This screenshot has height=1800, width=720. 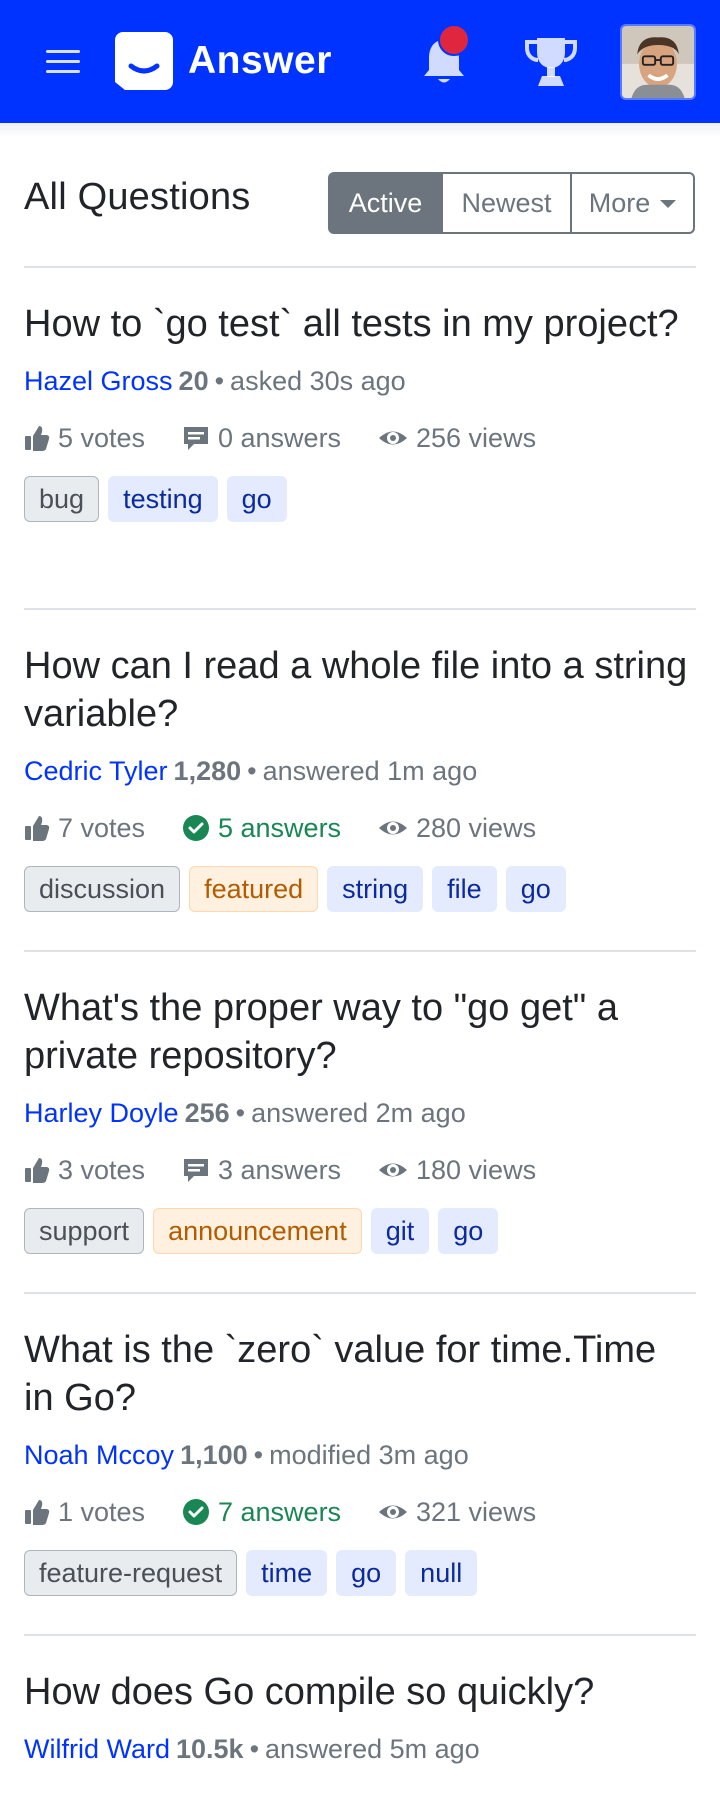 I want to click on answers-stat: 7 answers, so click(x=280, y=1512).